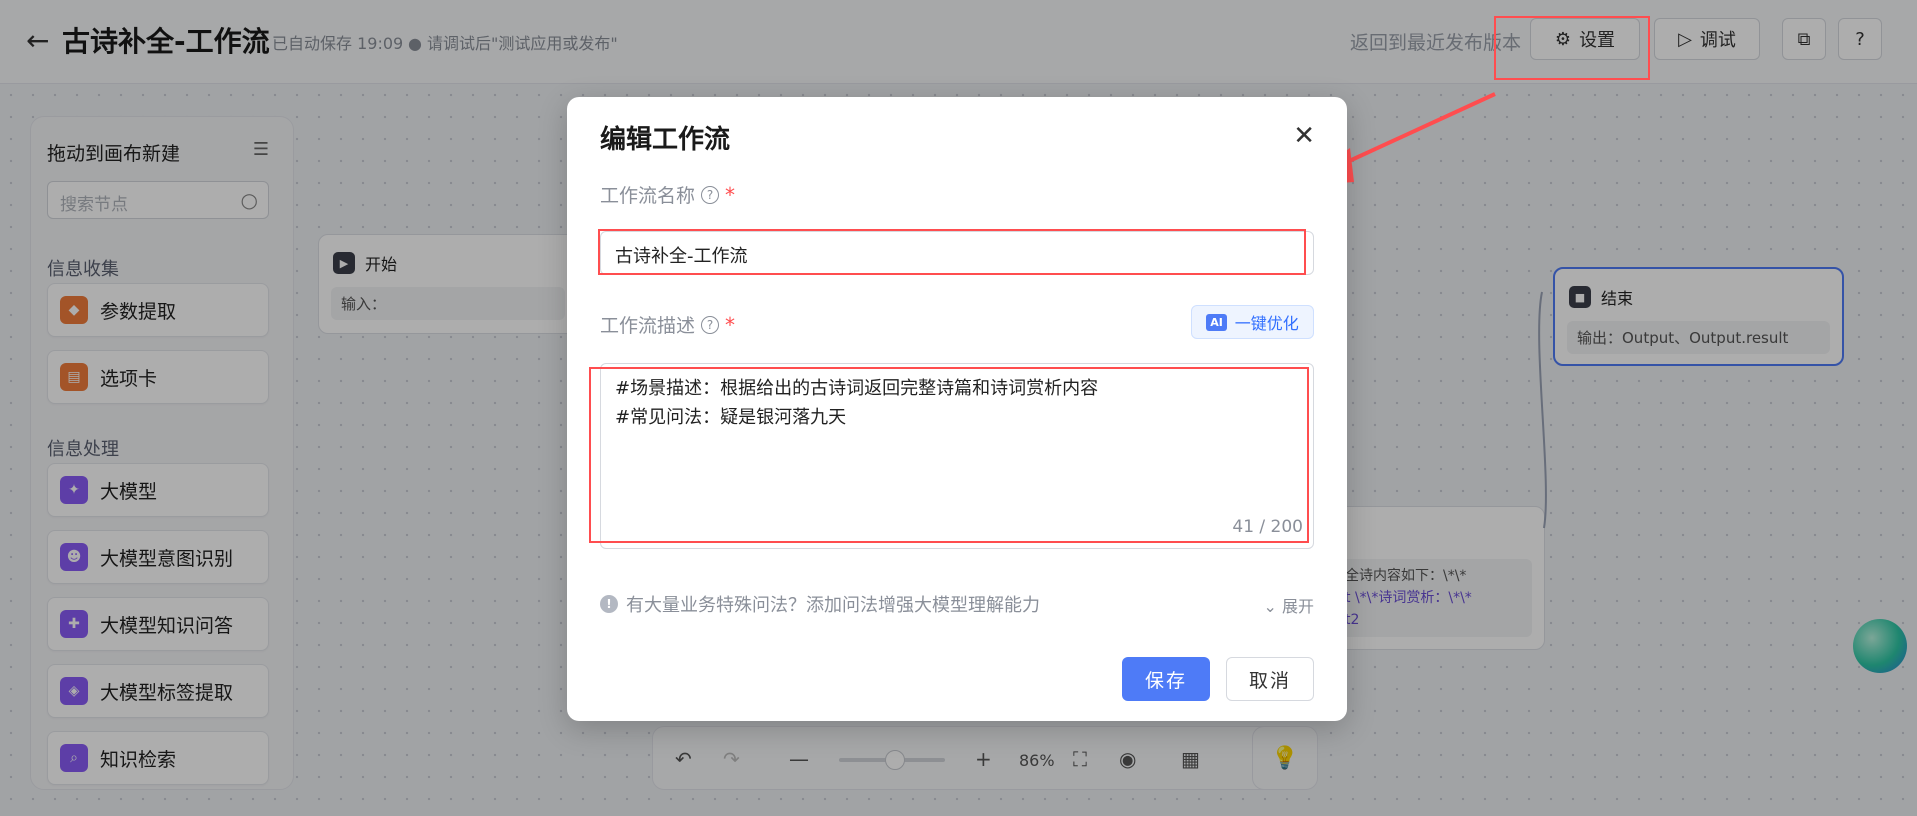 The image size is (1917, 816). What do you see at coordinates (949, 455) in the screenshot?
I see `annotation-desc-box` at bounding box center [949, 455].